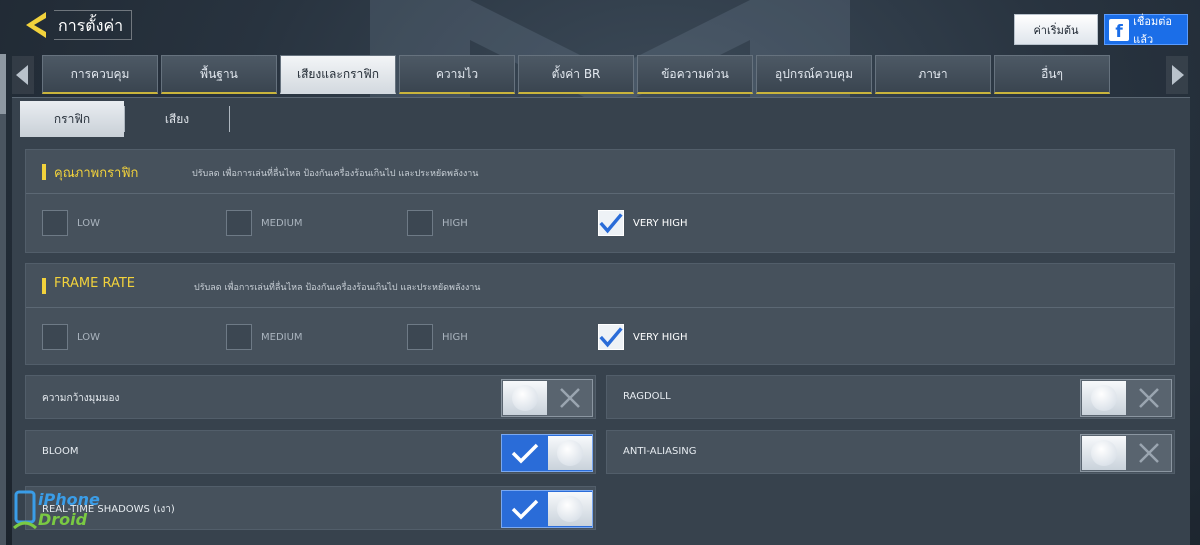  Describe the element at coordinates (1052, 74) in the screenshot. I see `tab-item: อื่นๆ` at that location.